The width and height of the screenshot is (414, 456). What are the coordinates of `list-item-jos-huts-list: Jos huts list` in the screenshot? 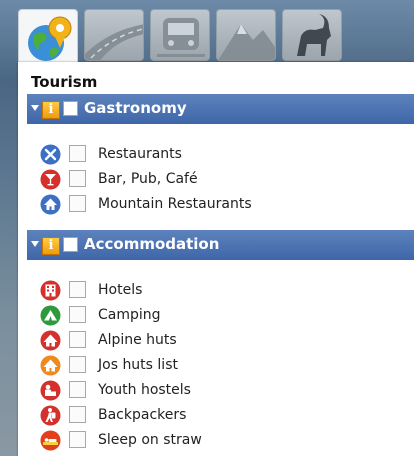 It's located at (220, 366).